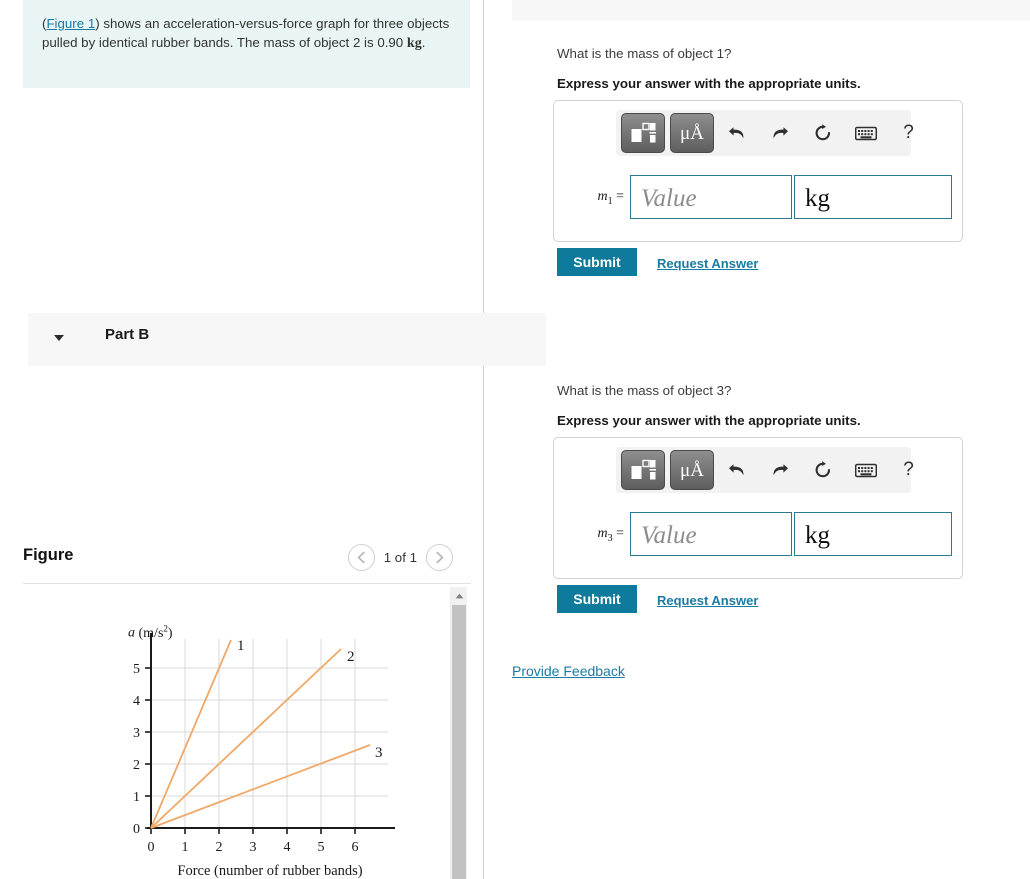 This screenshot has width=1030, height=879. What do you see at coordinates (771, 10) in the screenshot?
I see `part-a-header: Part A` at bounding box center [771, 10].